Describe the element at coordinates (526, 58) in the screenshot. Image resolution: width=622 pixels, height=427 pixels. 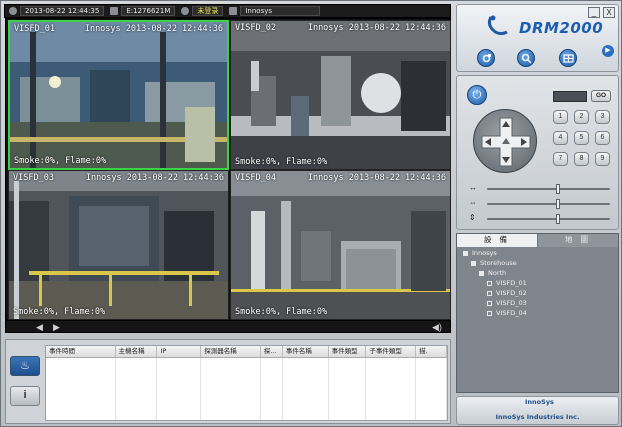
I see `search-button` at that location.